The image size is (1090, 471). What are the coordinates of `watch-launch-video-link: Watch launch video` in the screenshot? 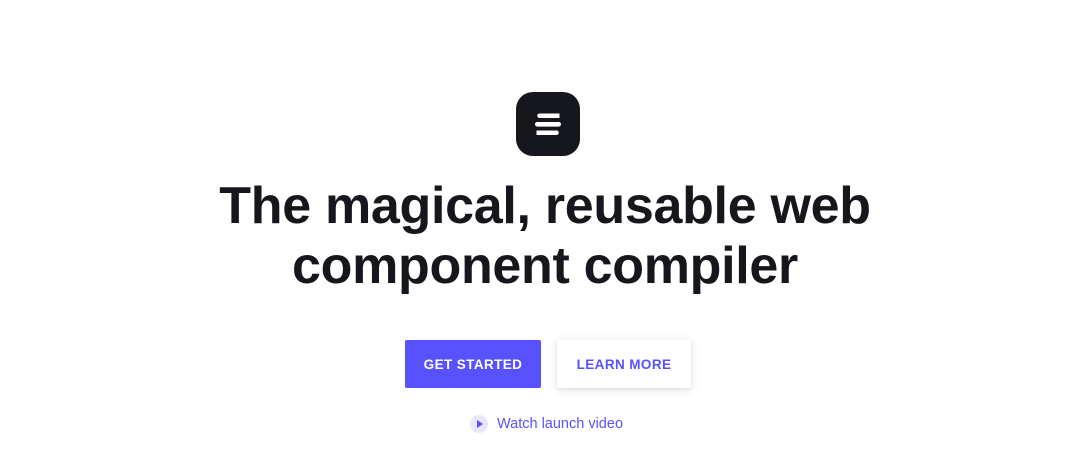 It's located at (546, 424).